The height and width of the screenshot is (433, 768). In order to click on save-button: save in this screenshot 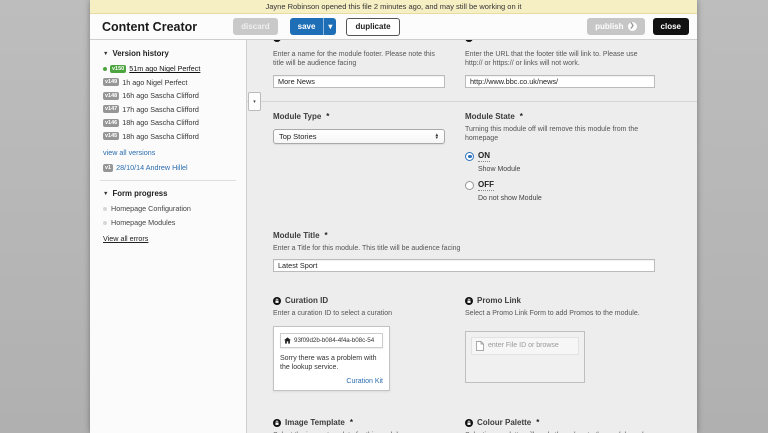, I will do `click(306, 26)`.